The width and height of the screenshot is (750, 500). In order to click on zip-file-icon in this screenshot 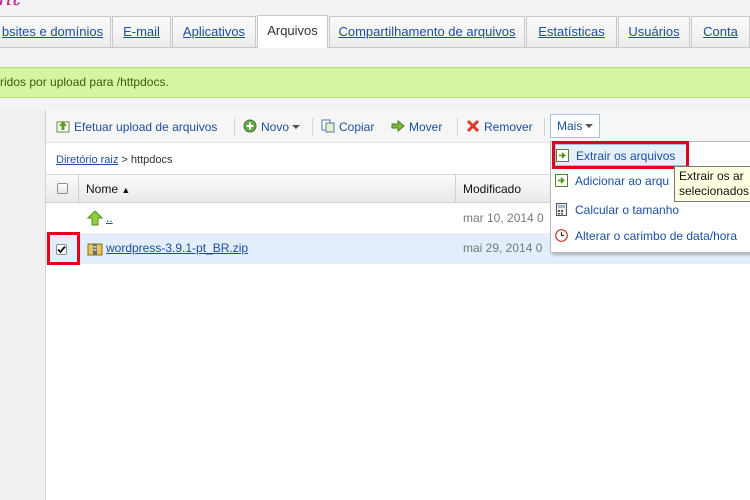, I will do `click(95, 249)`.